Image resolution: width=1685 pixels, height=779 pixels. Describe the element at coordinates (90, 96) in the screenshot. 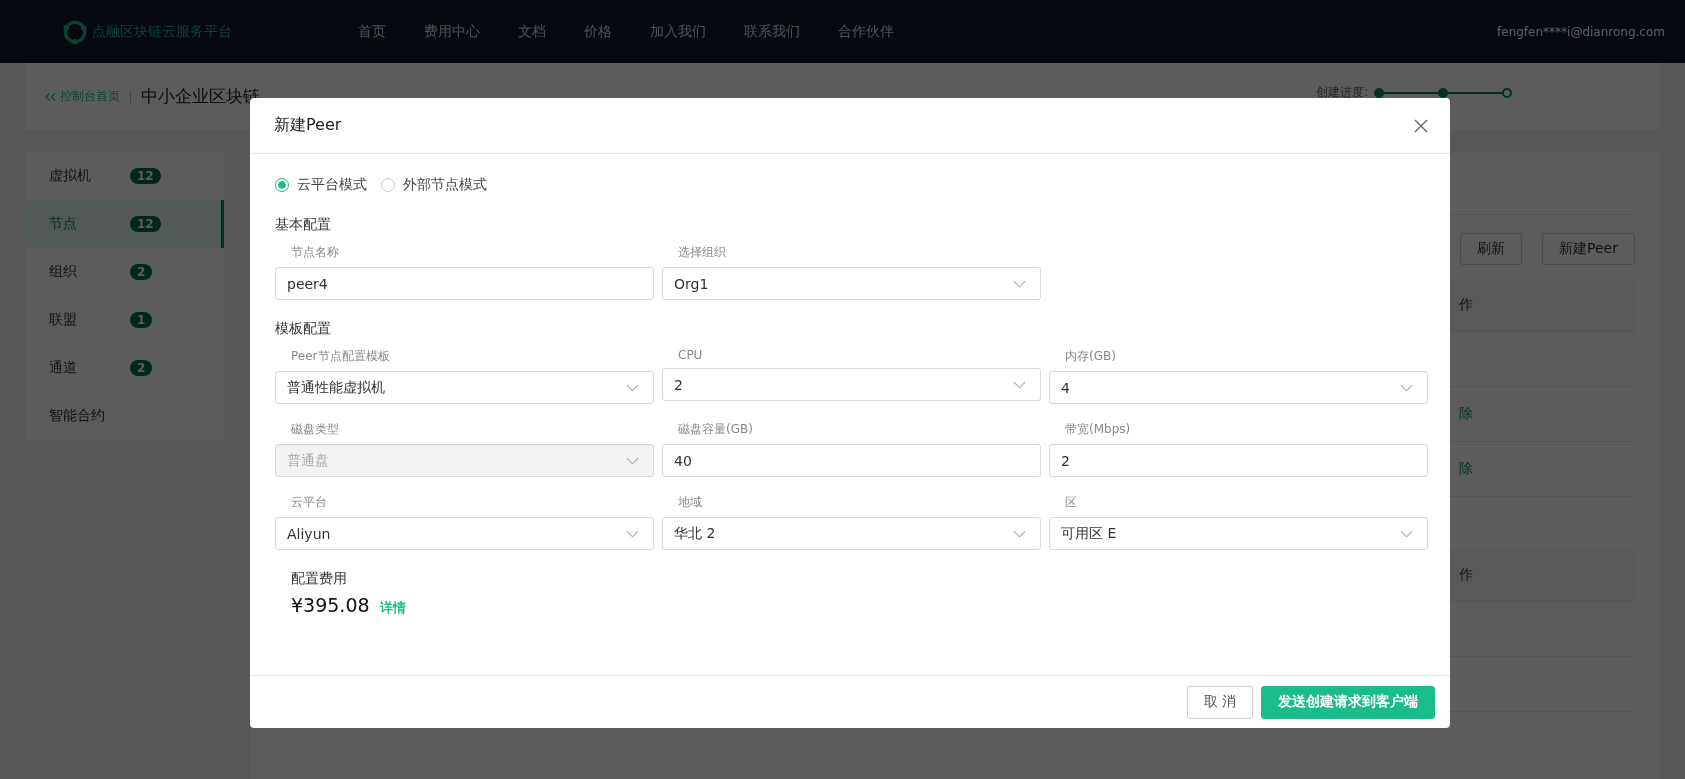

I see `back-link: 控制台首页` at that location.